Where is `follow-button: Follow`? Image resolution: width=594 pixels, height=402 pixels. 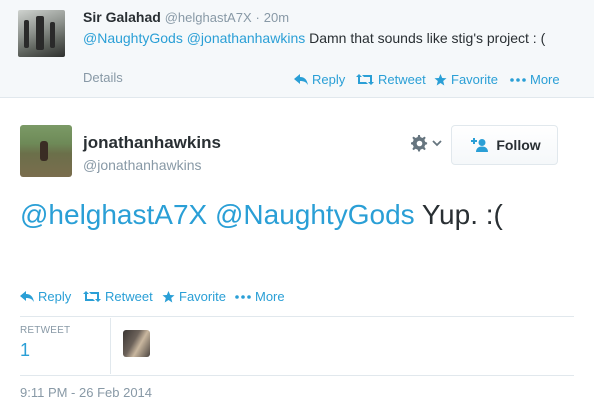 follow-button: Follow is located at coordinates (504, 145).